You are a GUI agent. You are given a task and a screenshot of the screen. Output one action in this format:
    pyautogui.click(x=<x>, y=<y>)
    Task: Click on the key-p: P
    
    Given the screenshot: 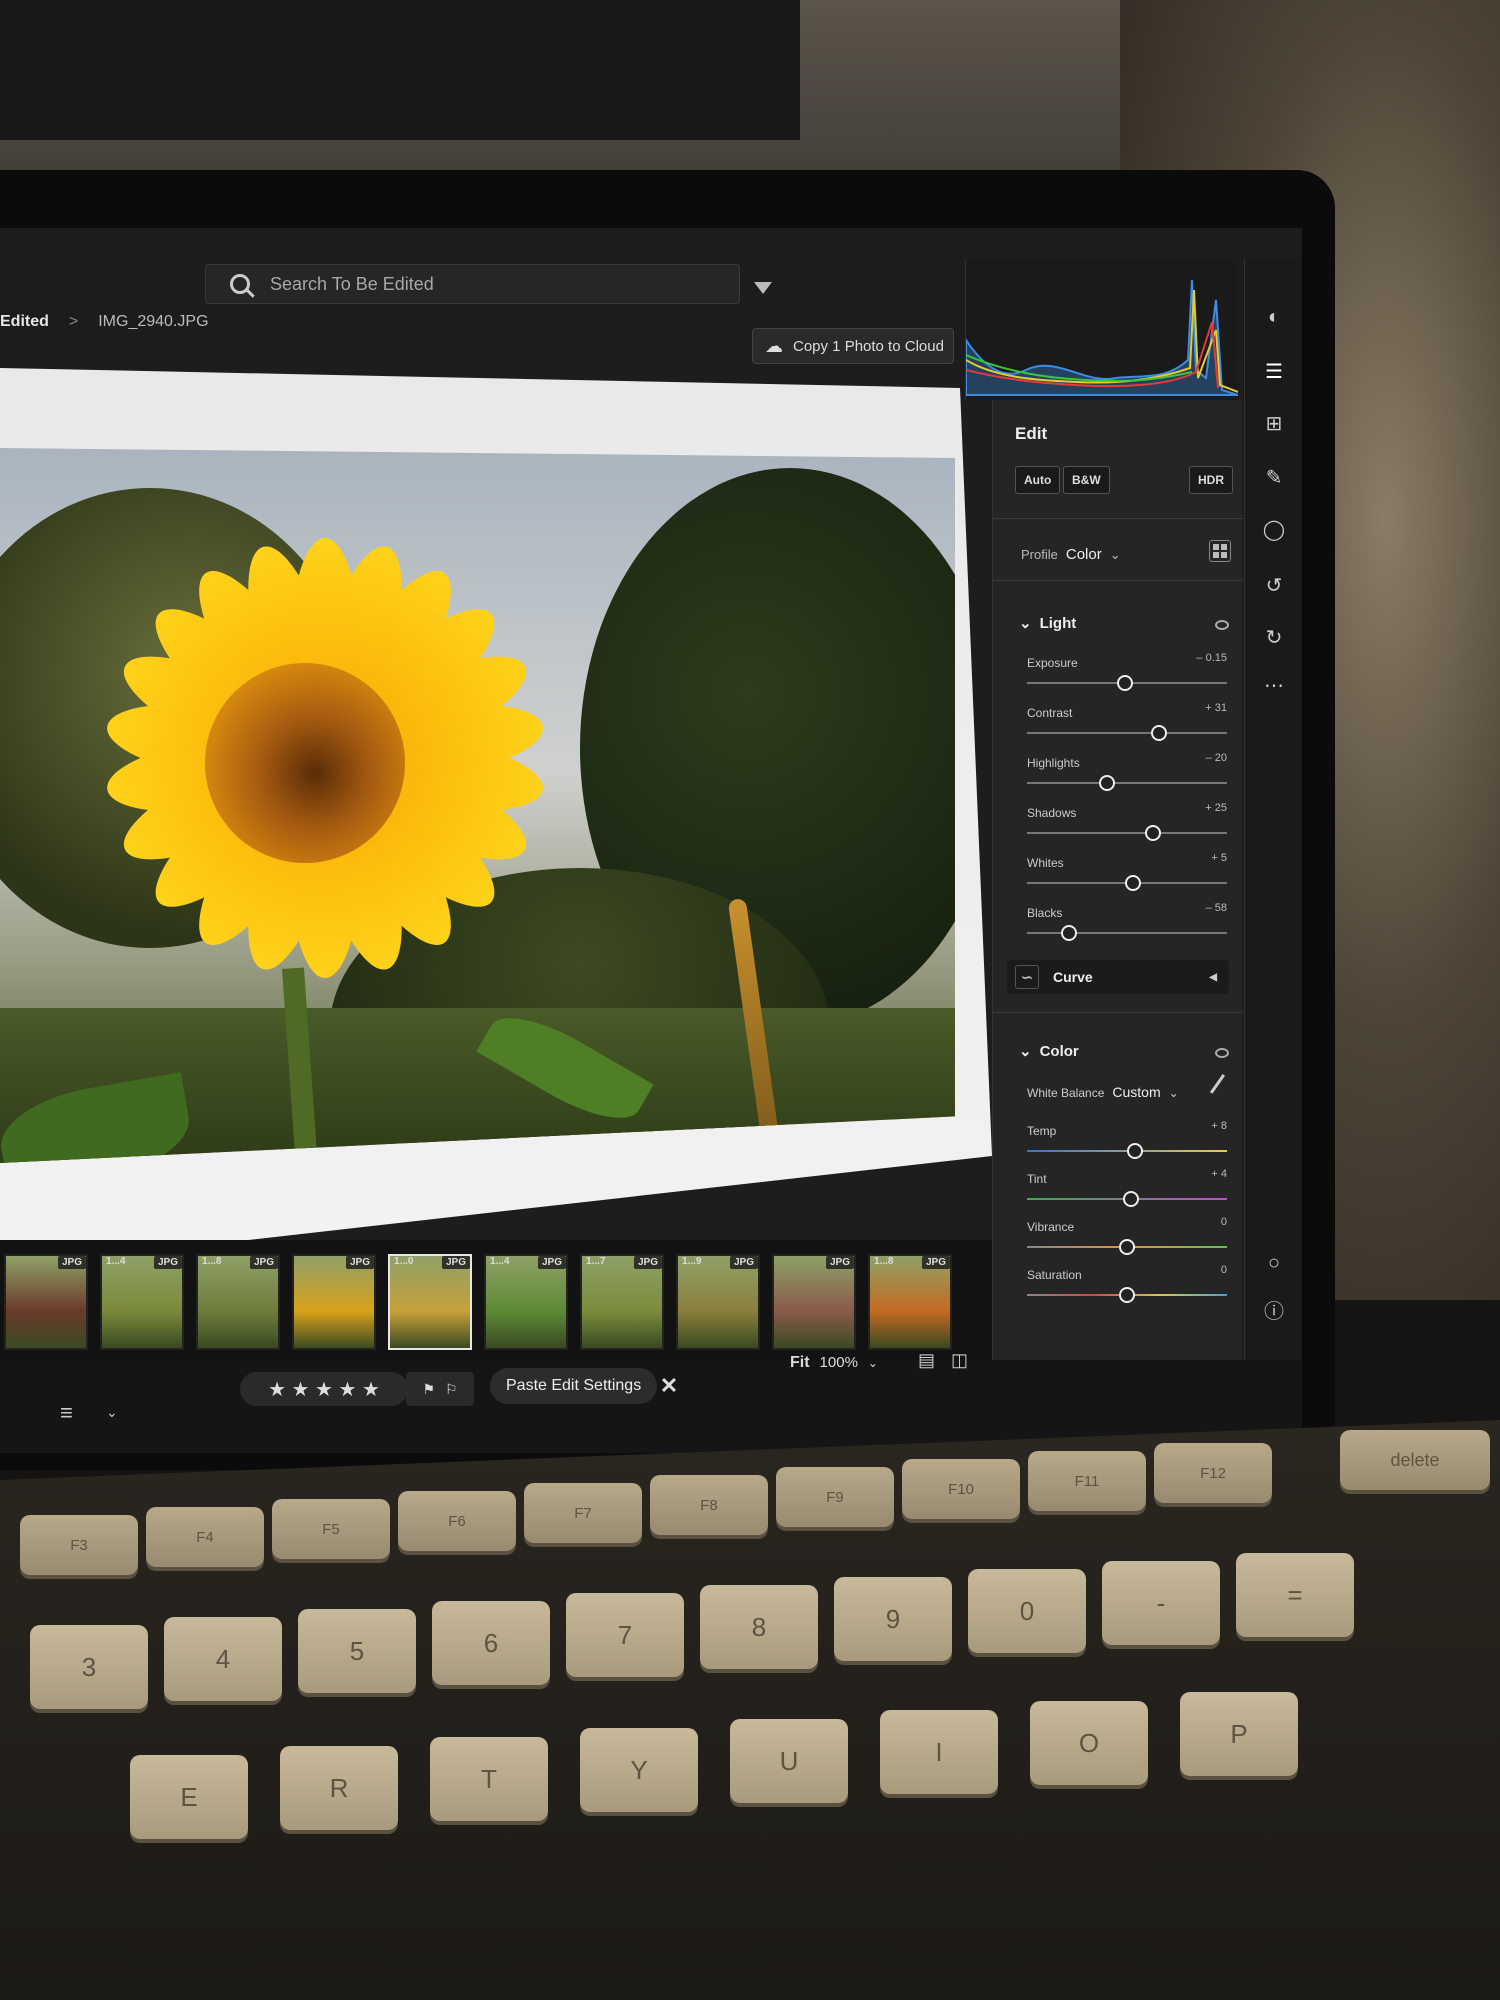 What is the action you would take?
    pyautogui.click(x=1239, y=1734)
    